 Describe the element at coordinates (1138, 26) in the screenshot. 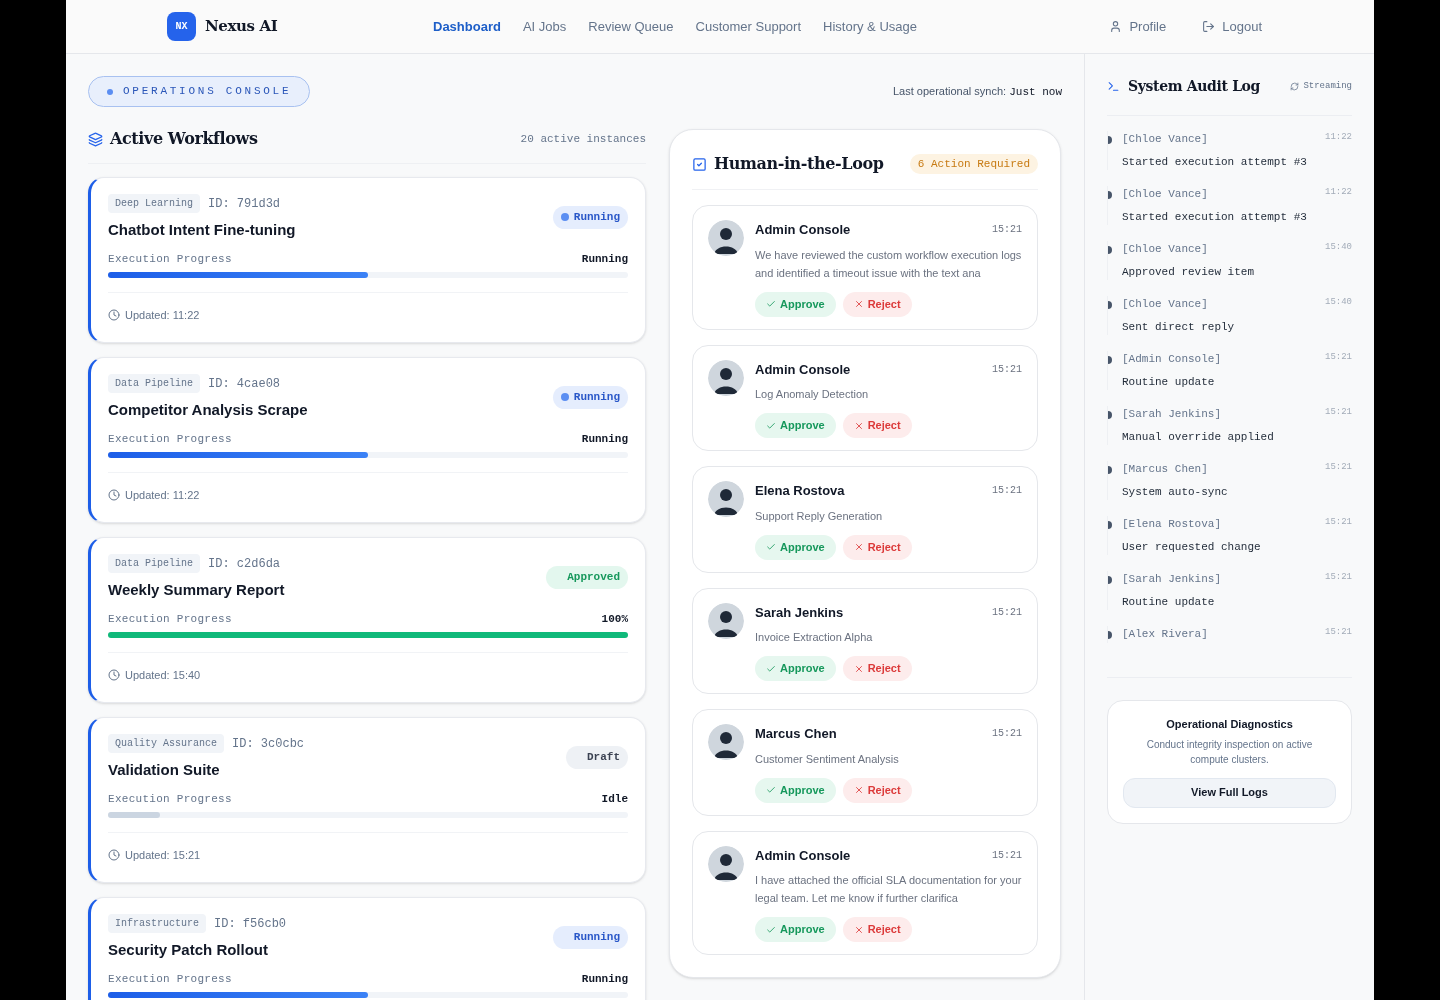

I see `profile-link: Profile` at that location.